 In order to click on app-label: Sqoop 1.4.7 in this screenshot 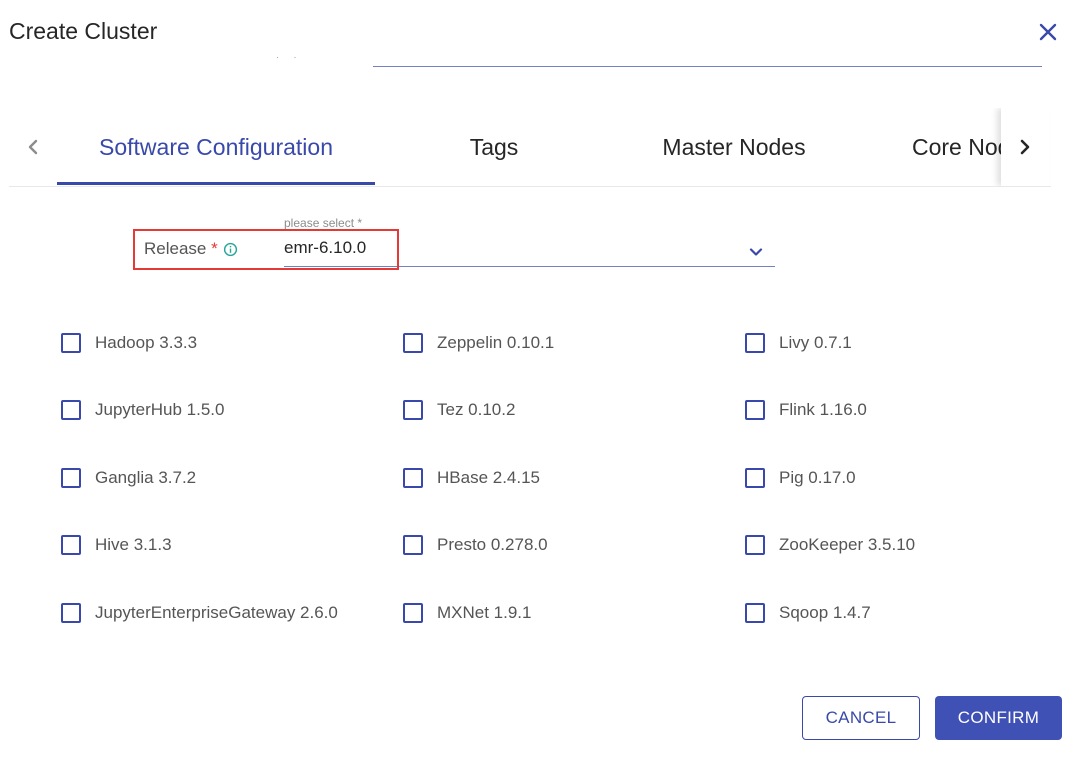, I will do `click(825, 612)`.